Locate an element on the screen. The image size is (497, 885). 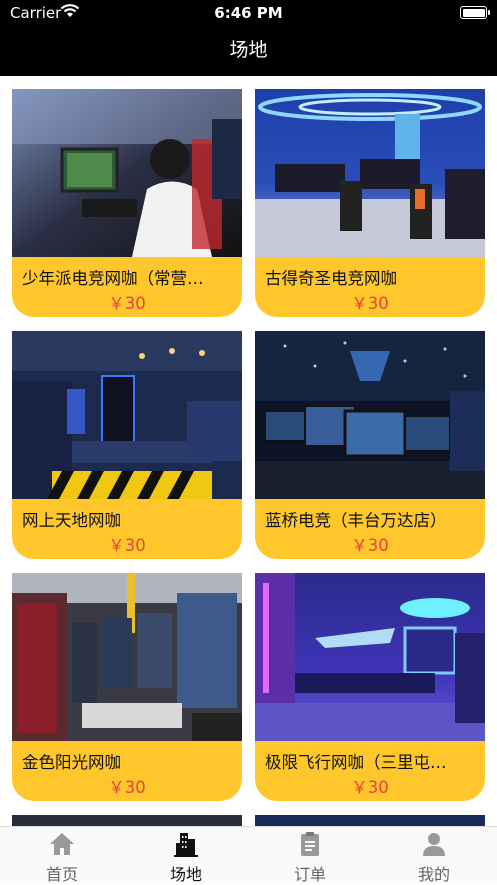
venue-card: 少年派电竞网咖（常营… ￥30 is located at coordinates (127, 203).